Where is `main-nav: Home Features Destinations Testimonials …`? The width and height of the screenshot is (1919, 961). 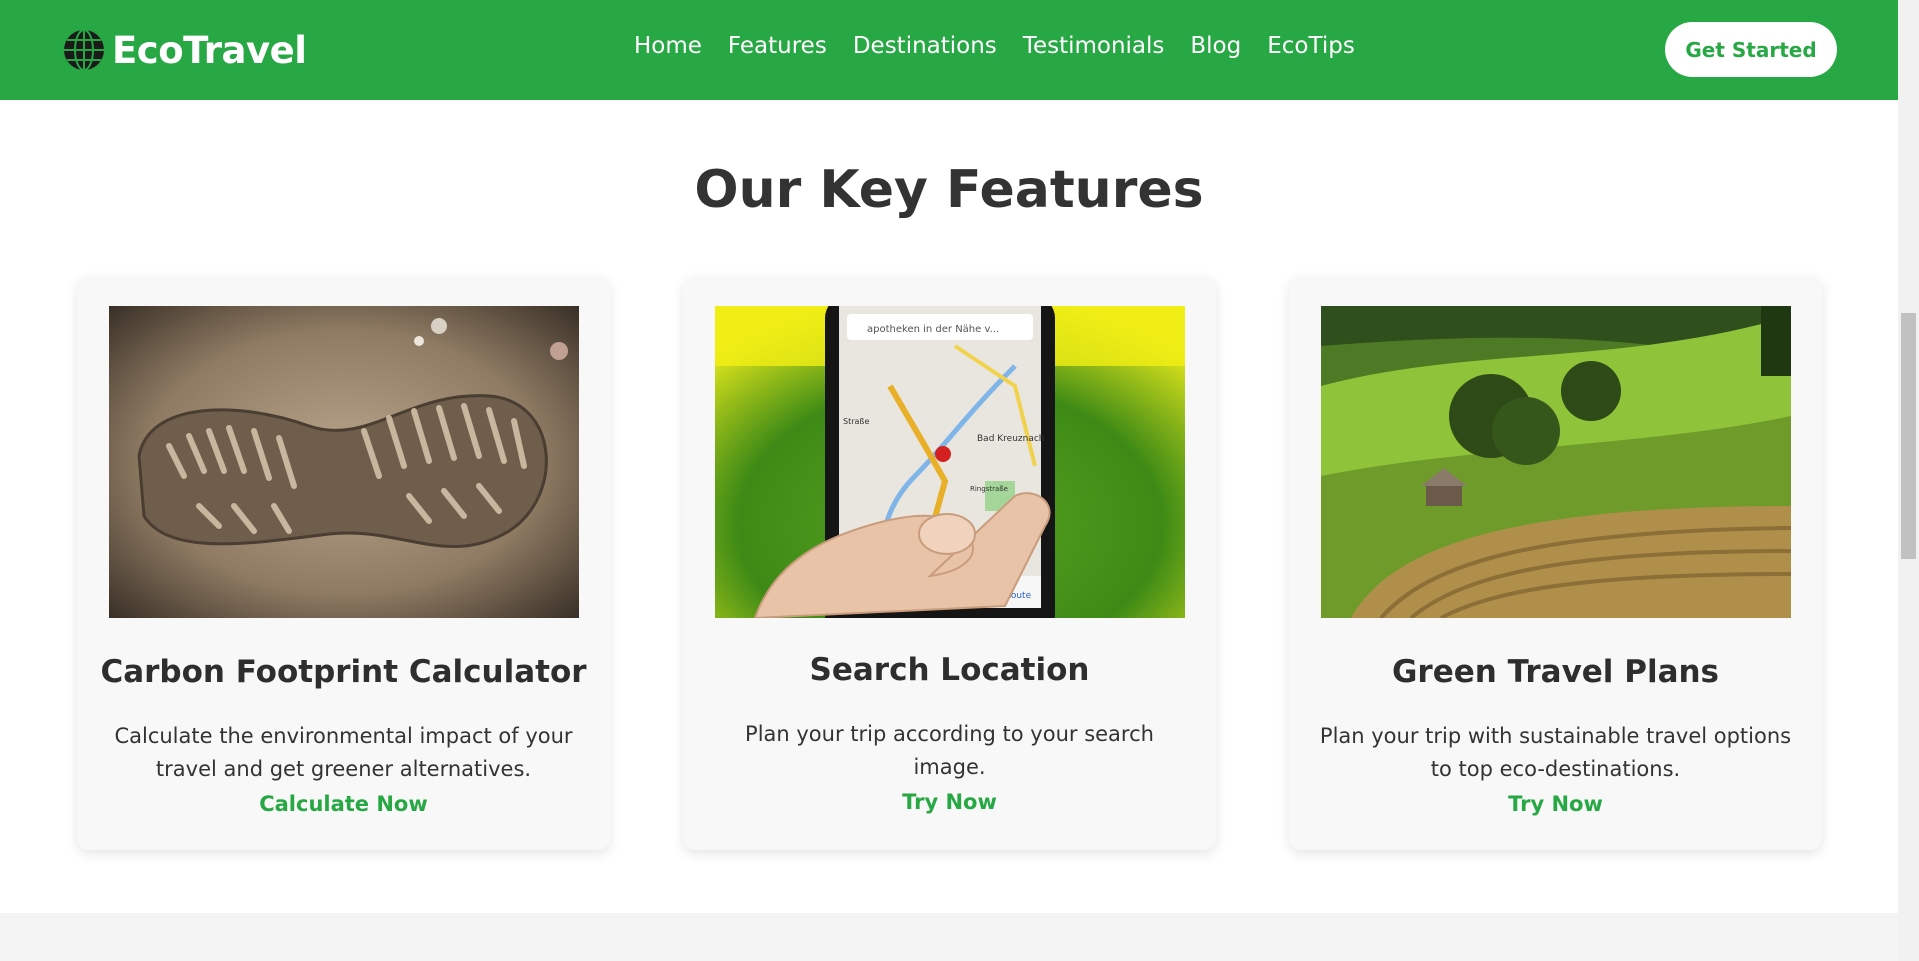 main-nav: Home Features Destinations Testimonials … is located at coordinates (1007, 46).